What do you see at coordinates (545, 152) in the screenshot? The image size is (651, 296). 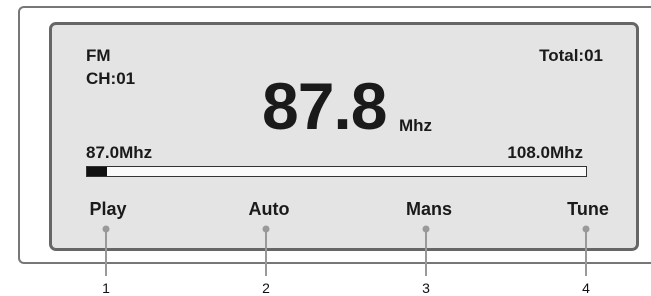 I see `range-max-label: 108.0Mhz` at bounding box center [545, 152].